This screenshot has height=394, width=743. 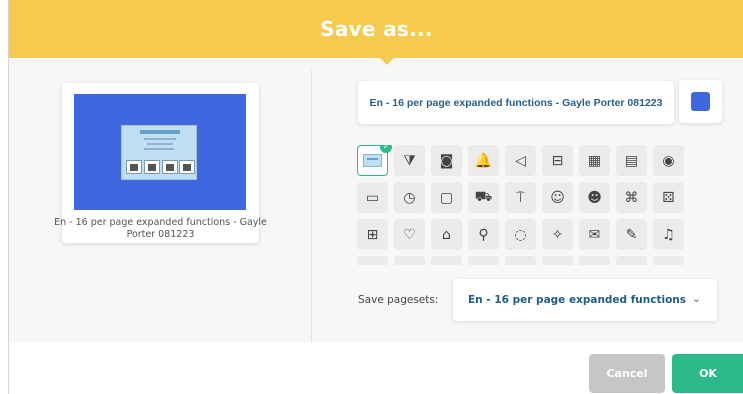 I want to click on chat-bubbles-icon: ▭, so click(x=372, y=197).